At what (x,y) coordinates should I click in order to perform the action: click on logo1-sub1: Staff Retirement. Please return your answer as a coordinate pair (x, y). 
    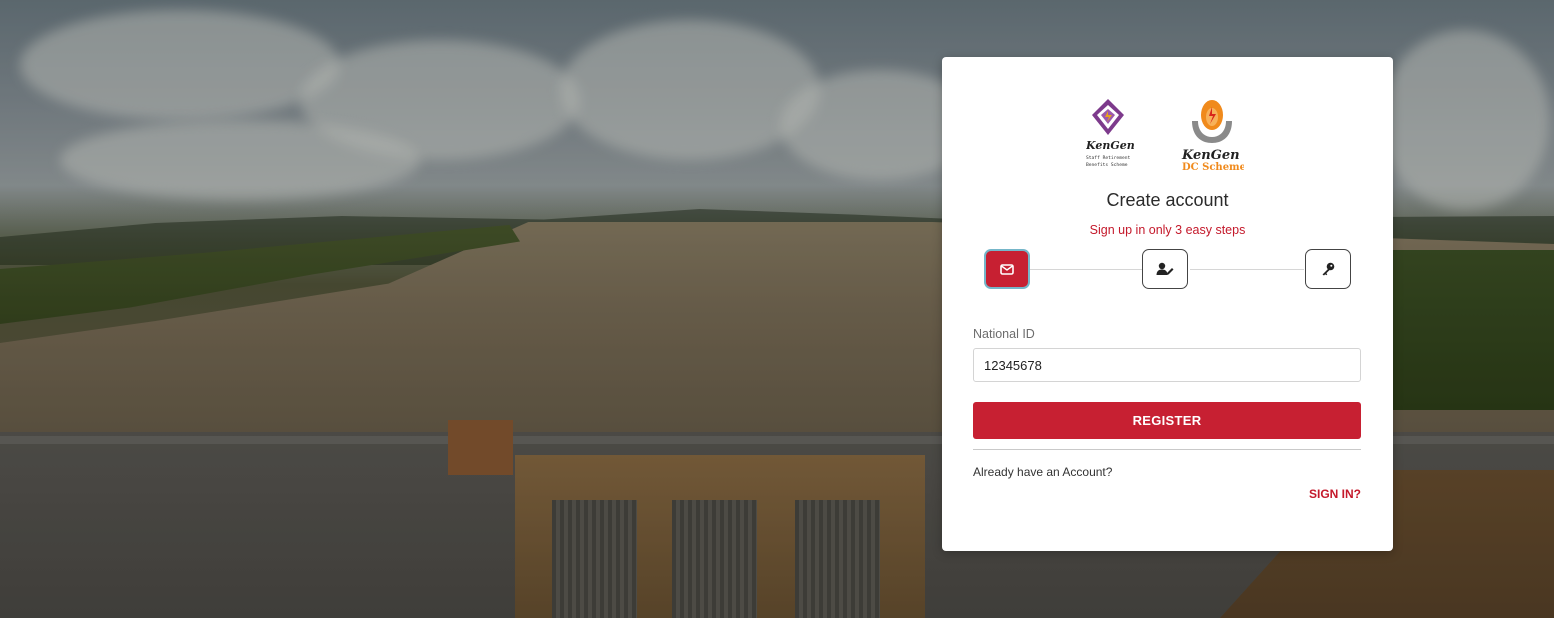
    Looking at the image, I should click on (1108, 158).